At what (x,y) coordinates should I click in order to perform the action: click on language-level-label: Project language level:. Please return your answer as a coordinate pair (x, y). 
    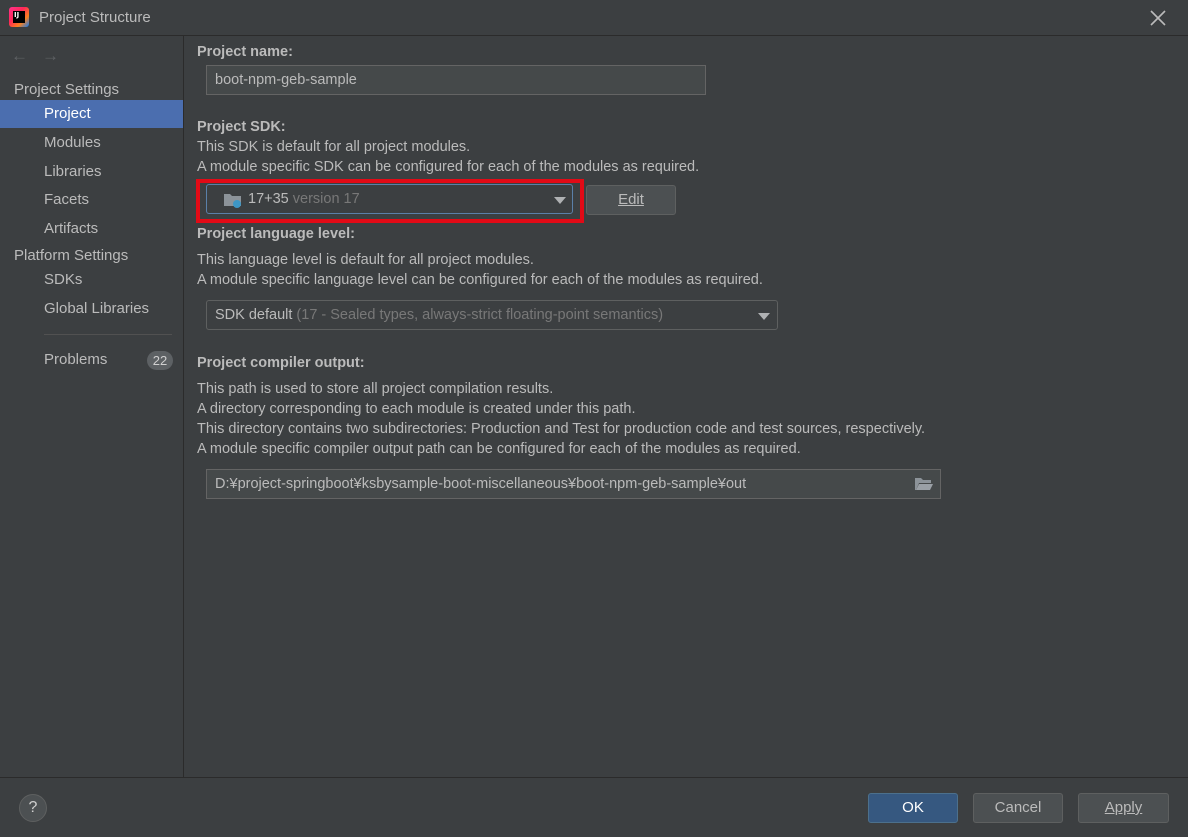
    Looking at the image, I should click on (276, 234).